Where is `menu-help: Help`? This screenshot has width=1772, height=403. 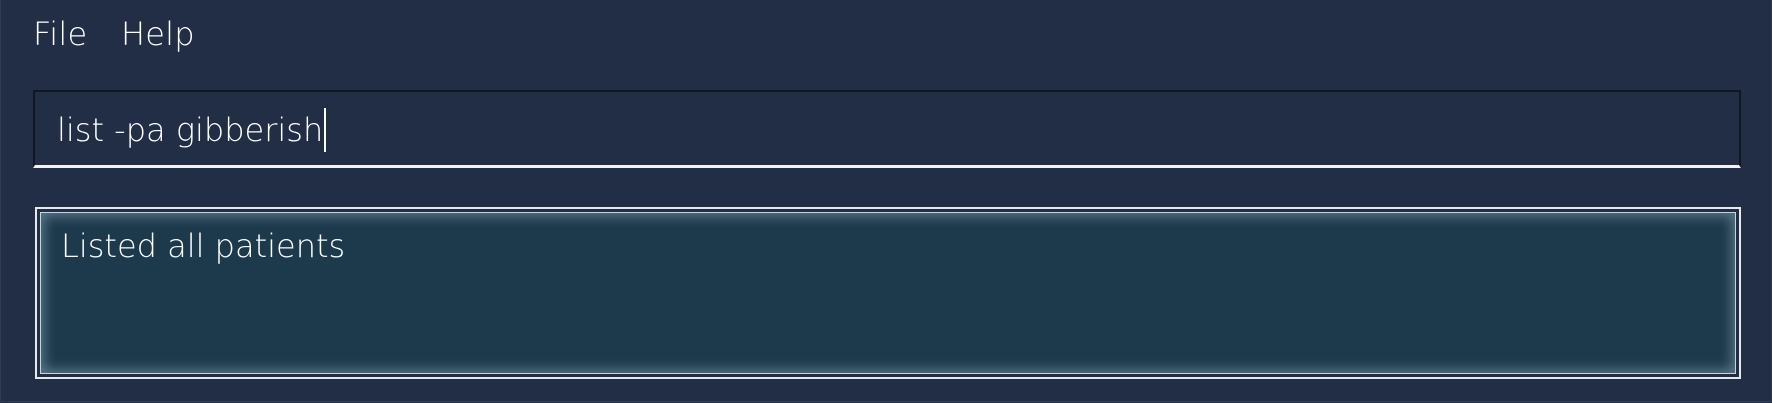
menu-help: Help is located at coordinates (158, 34).